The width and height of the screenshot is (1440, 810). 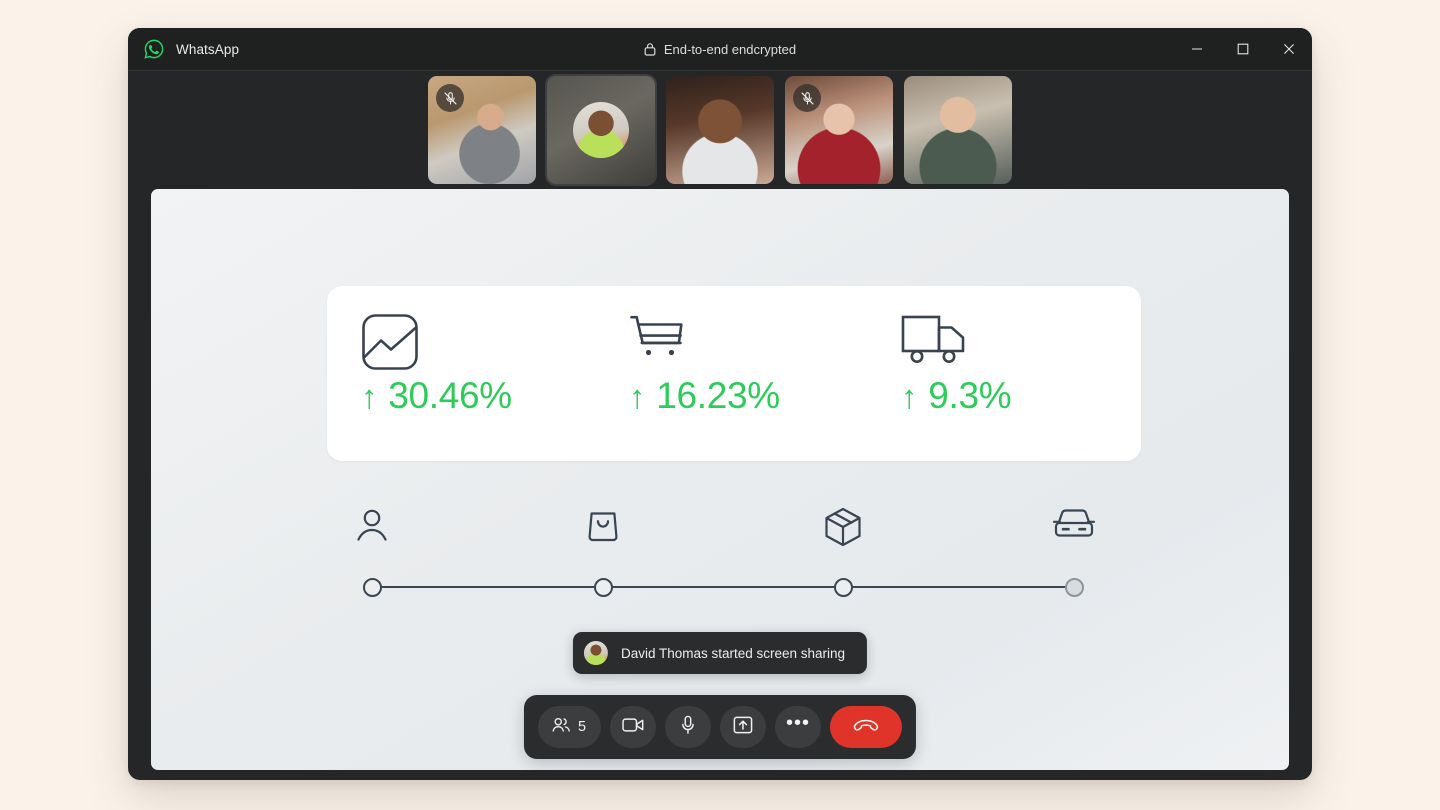 I want to click on encryption-indicator: End-to-end endcrypted, so click(x=720, y=49).